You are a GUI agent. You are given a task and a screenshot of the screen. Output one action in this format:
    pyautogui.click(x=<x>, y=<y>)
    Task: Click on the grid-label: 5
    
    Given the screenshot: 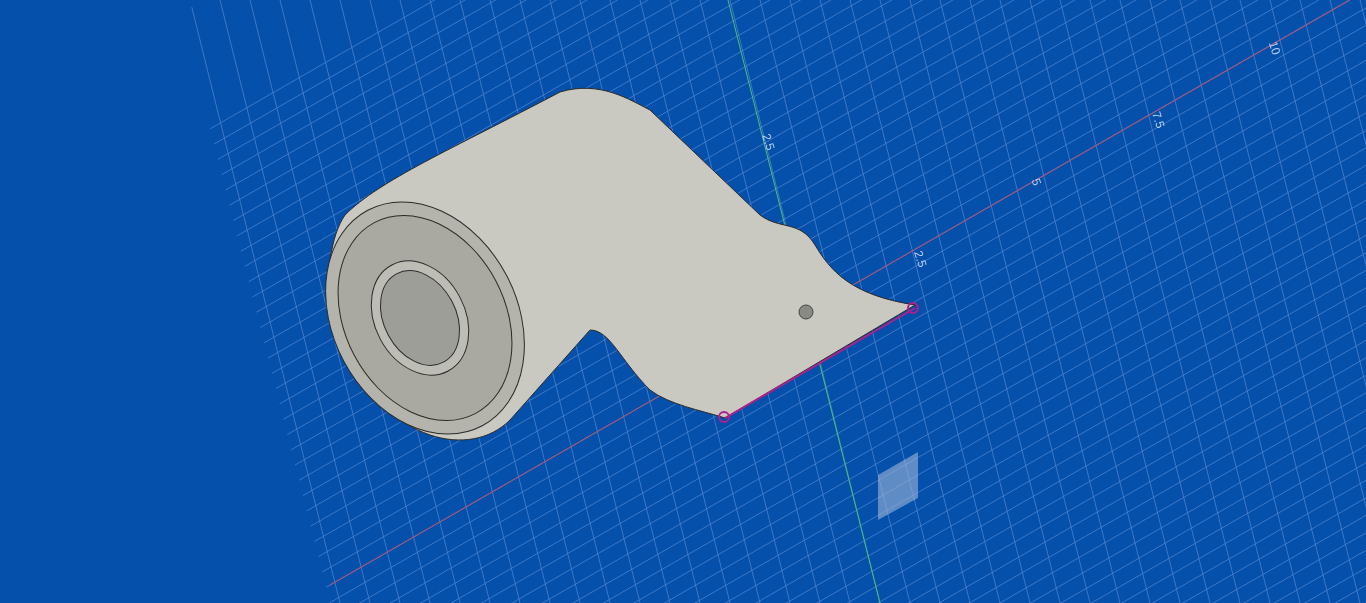 What is the action you would take?
    pyautogui.click(x=1036, y=182)
    